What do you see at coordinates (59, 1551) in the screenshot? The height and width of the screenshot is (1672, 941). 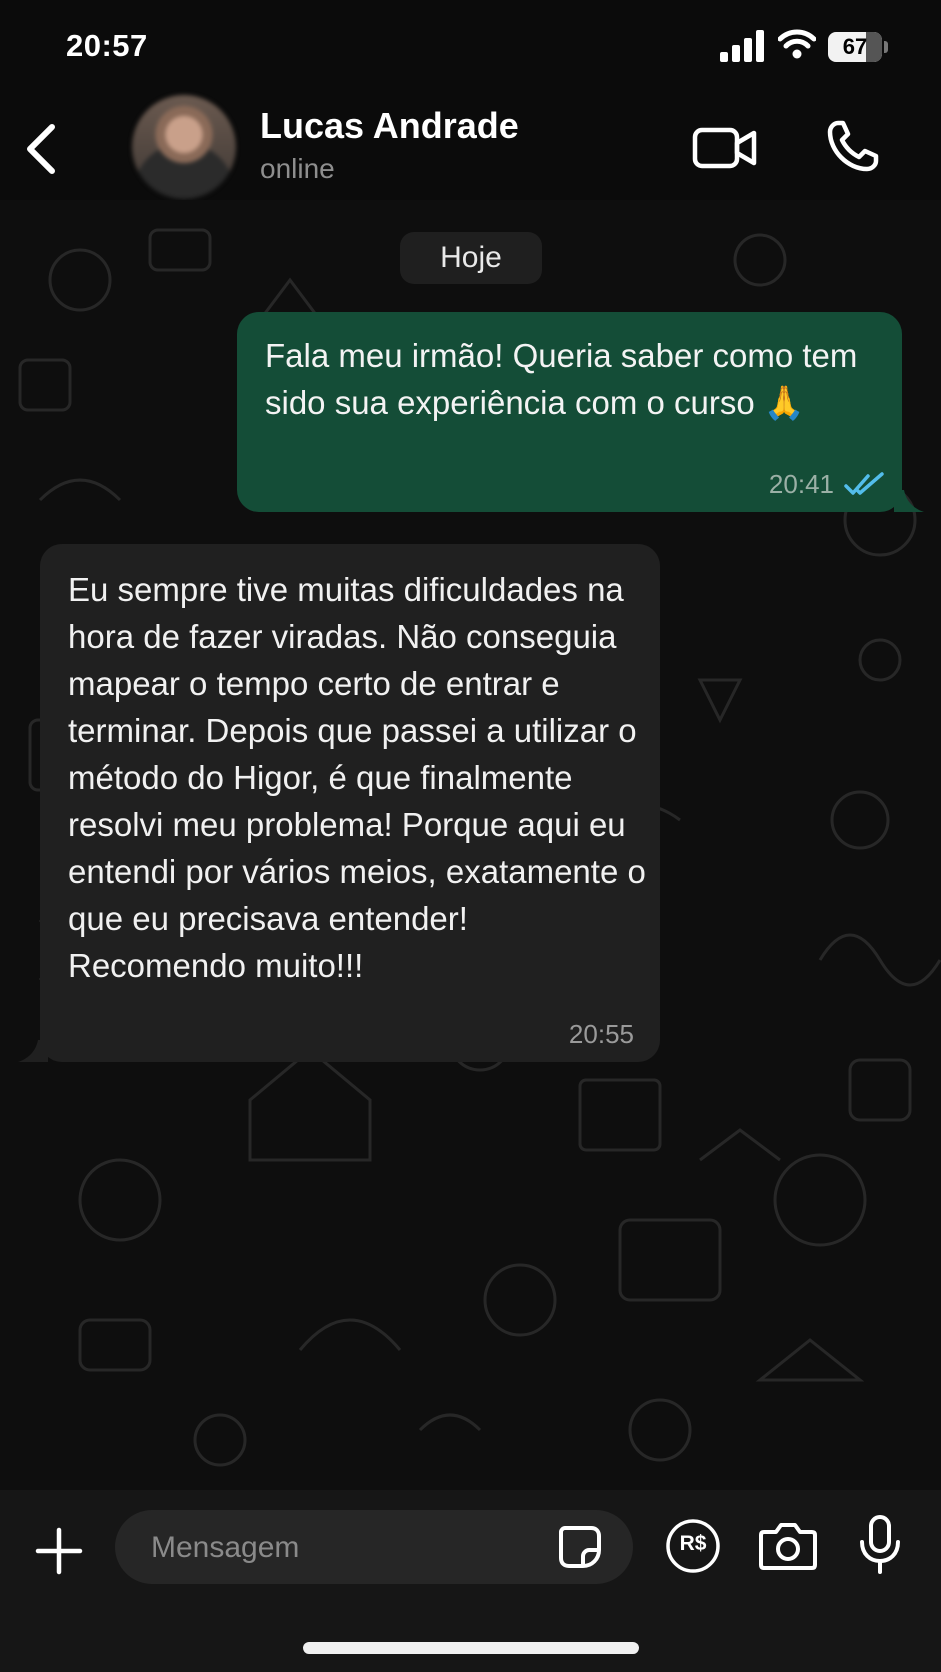 I see `plus-icon` at bounding box center [59, 1551].